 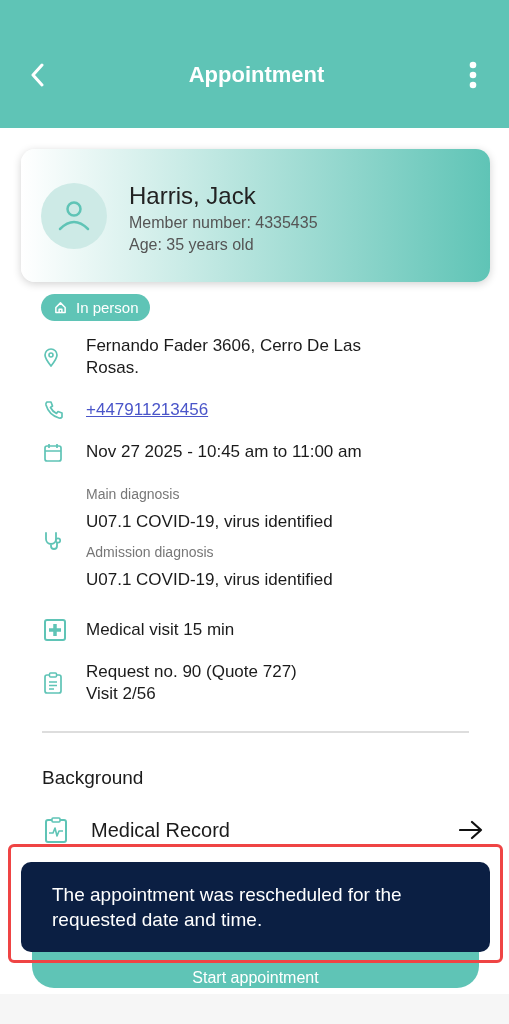 I want to click on mode-label: In person, so click(x=107, y=307).